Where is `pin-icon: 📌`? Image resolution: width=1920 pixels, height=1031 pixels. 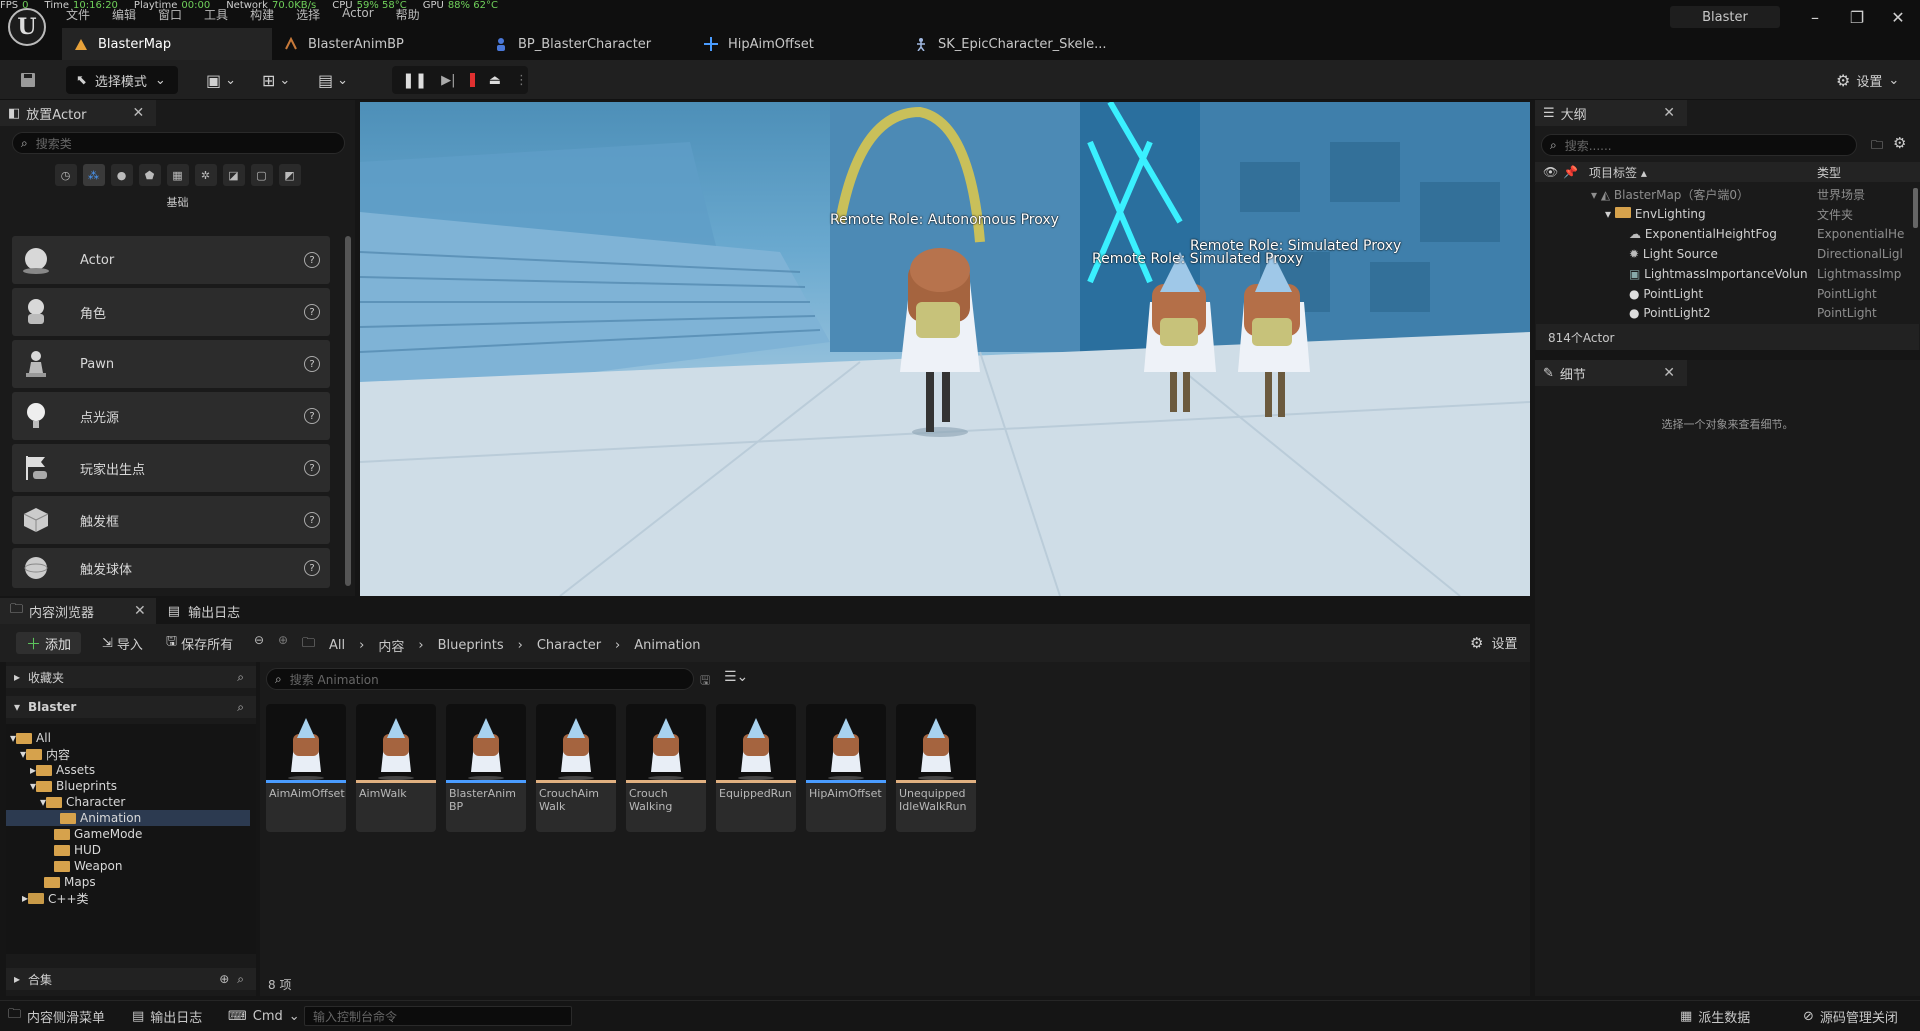
pin-icon: 📌 is located at coordinates (1570, 172).